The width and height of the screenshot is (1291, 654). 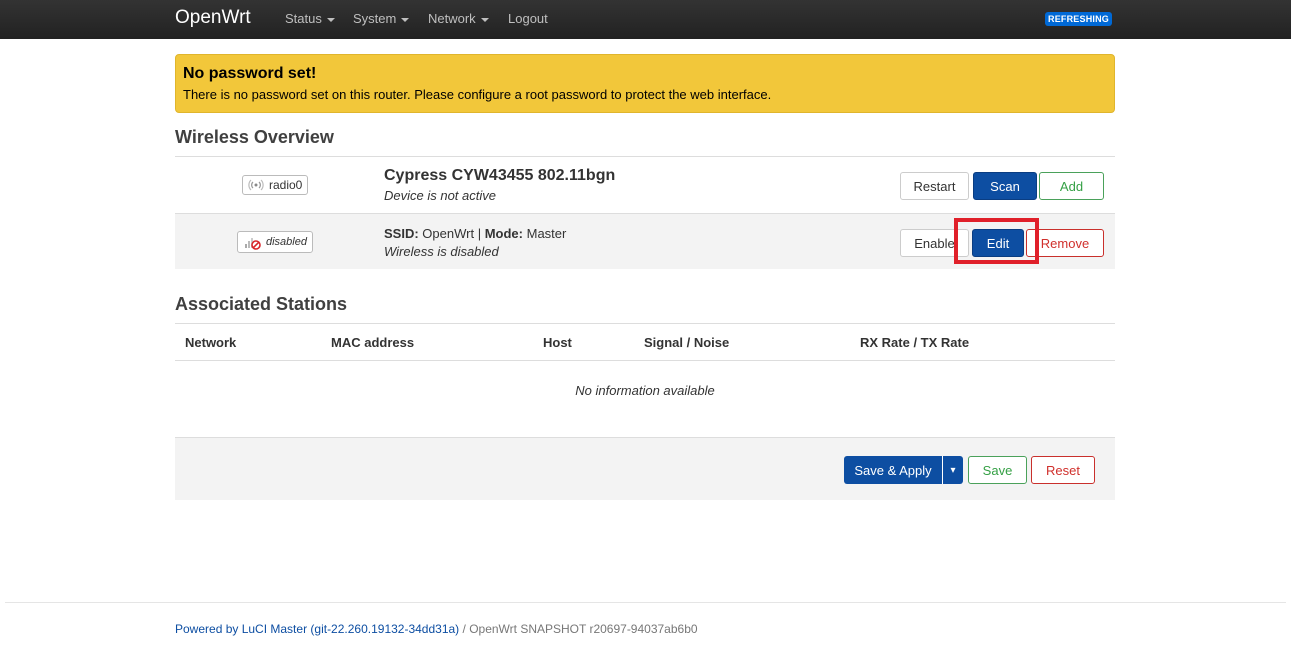 I want to click on restart-button: Restart, so click(x=934, y=186).